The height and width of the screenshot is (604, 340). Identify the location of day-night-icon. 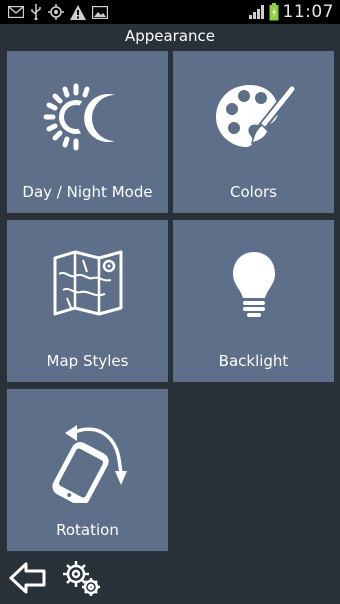
(84, 117).